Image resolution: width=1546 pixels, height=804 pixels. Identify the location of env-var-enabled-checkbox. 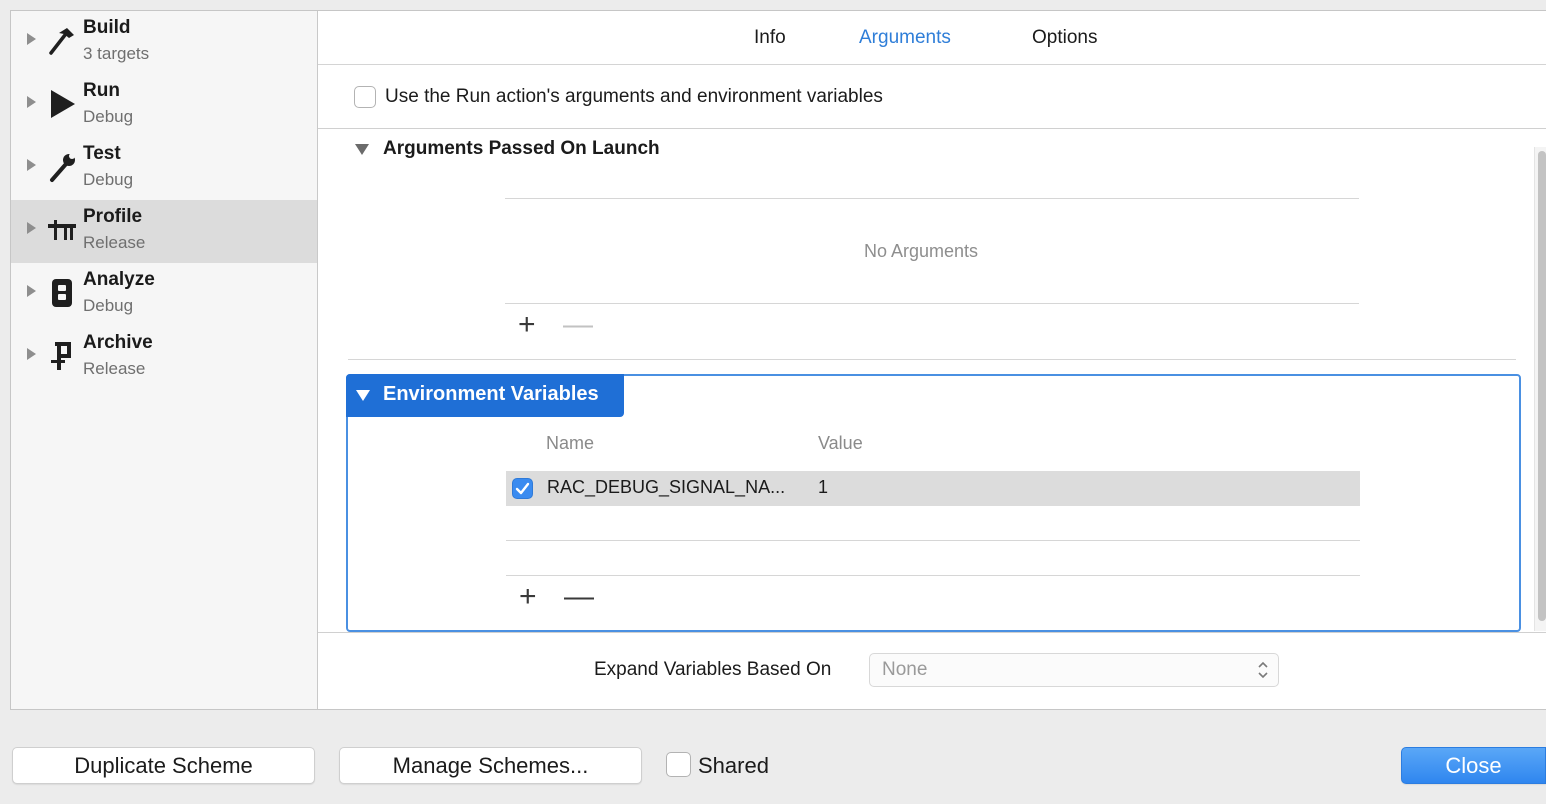
(522, 488).